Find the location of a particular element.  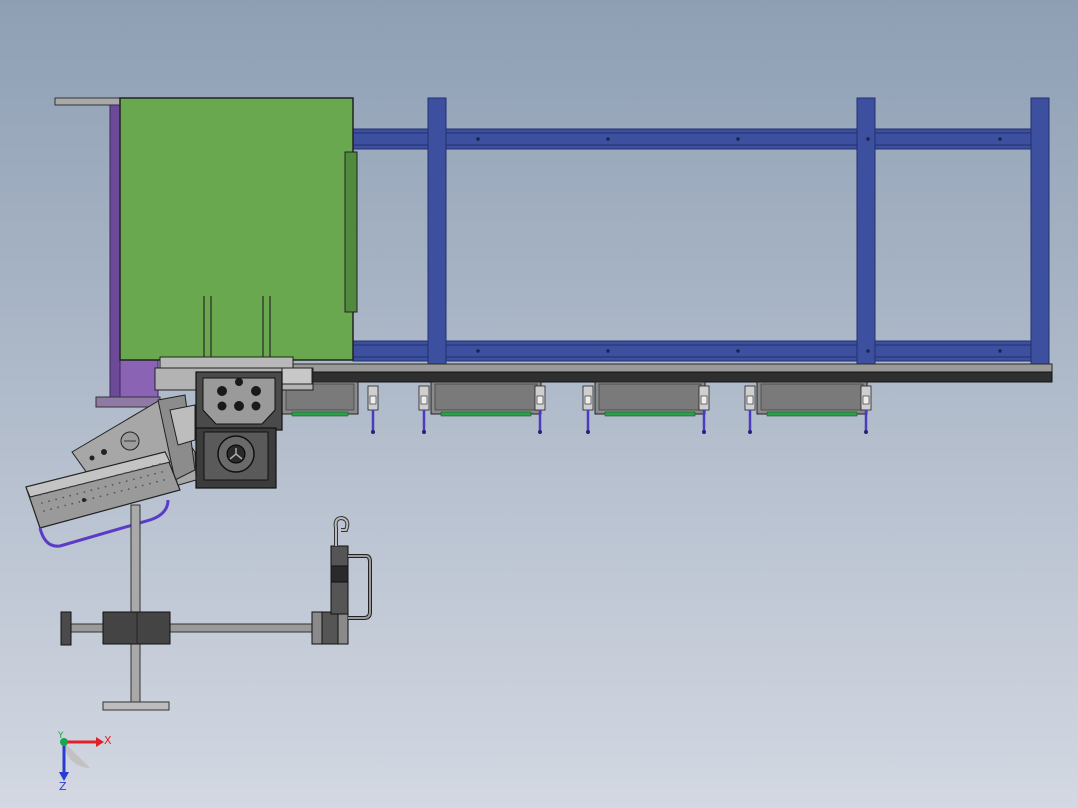

housing-body is located at coordinates (236, 229).